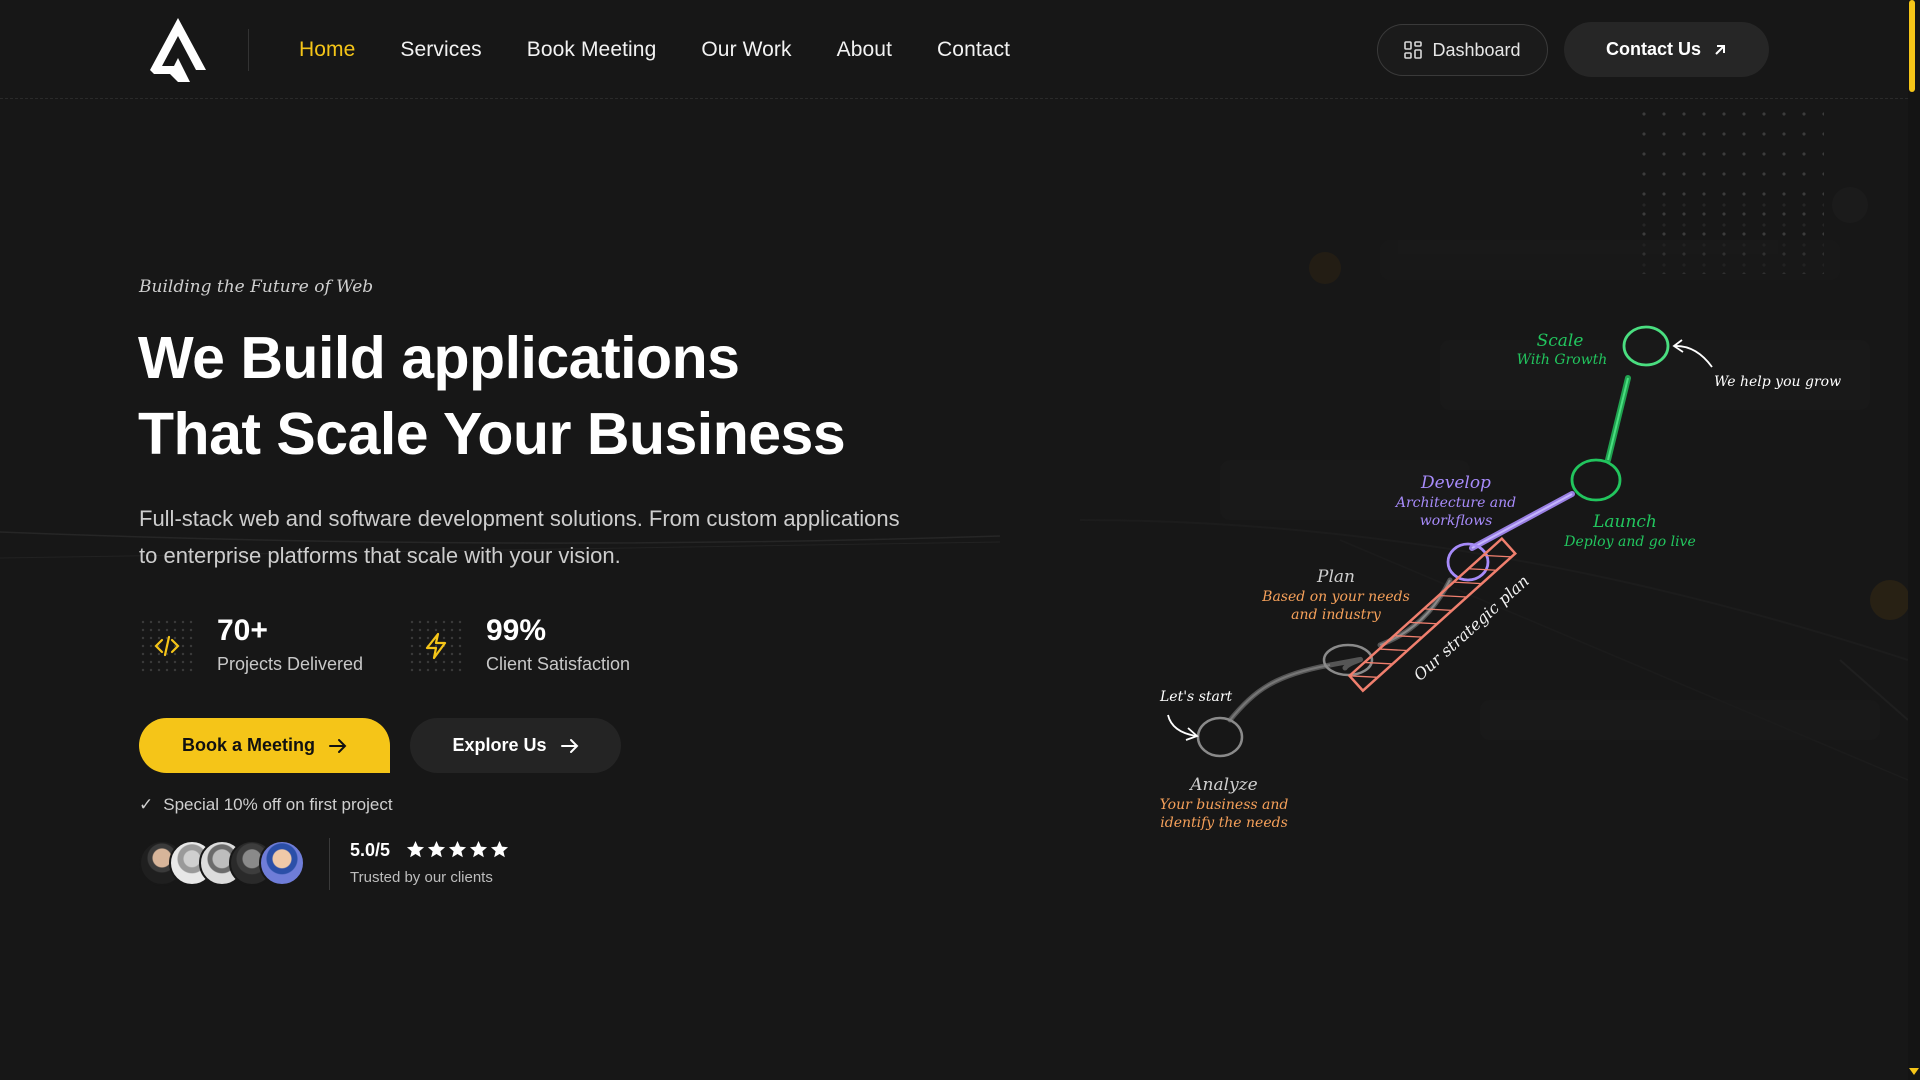 This screenshot has height=1080, width=1920. What do you see at coordinates (1456, 521) in the screenshot?
I see `develop-desc-2: workflows` at bounding box center [1456, 521].